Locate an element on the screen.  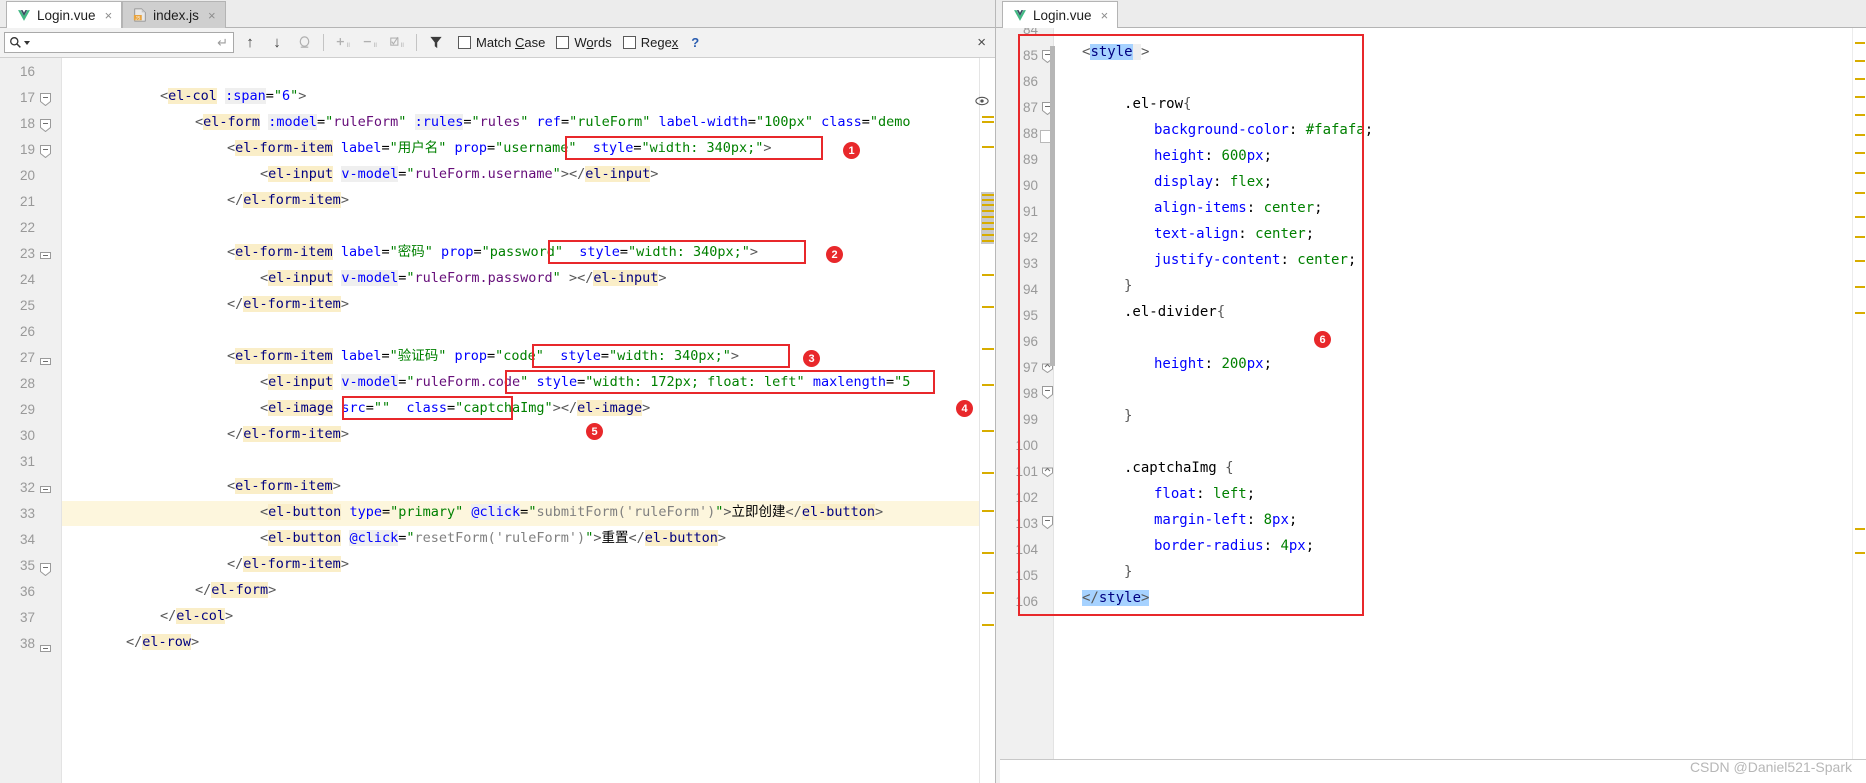
words-checkbox: Words is located at coordinates (584, 42).